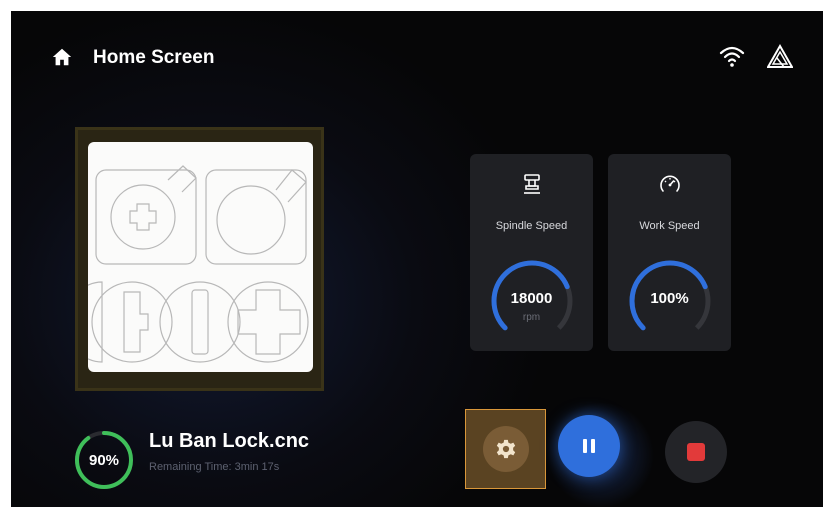 Image resolution: width=835 pixels, height=518 pixels. I want to click on job-progress-percent: 90%, so click(104, 460).